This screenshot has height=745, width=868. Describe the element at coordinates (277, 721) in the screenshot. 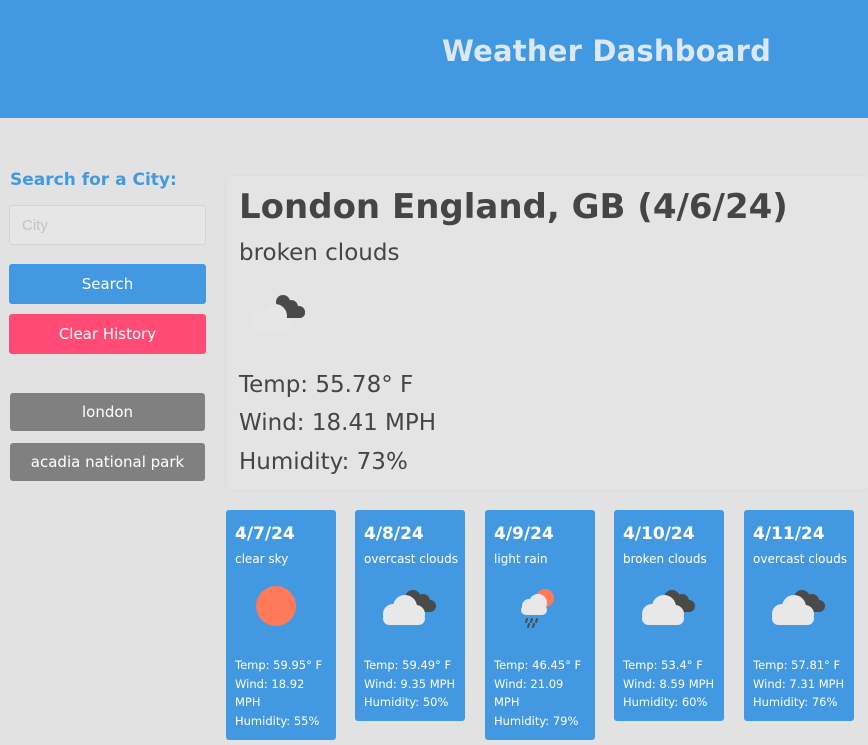

I see `forecast-humidity: Humidity: 55%` at that location.